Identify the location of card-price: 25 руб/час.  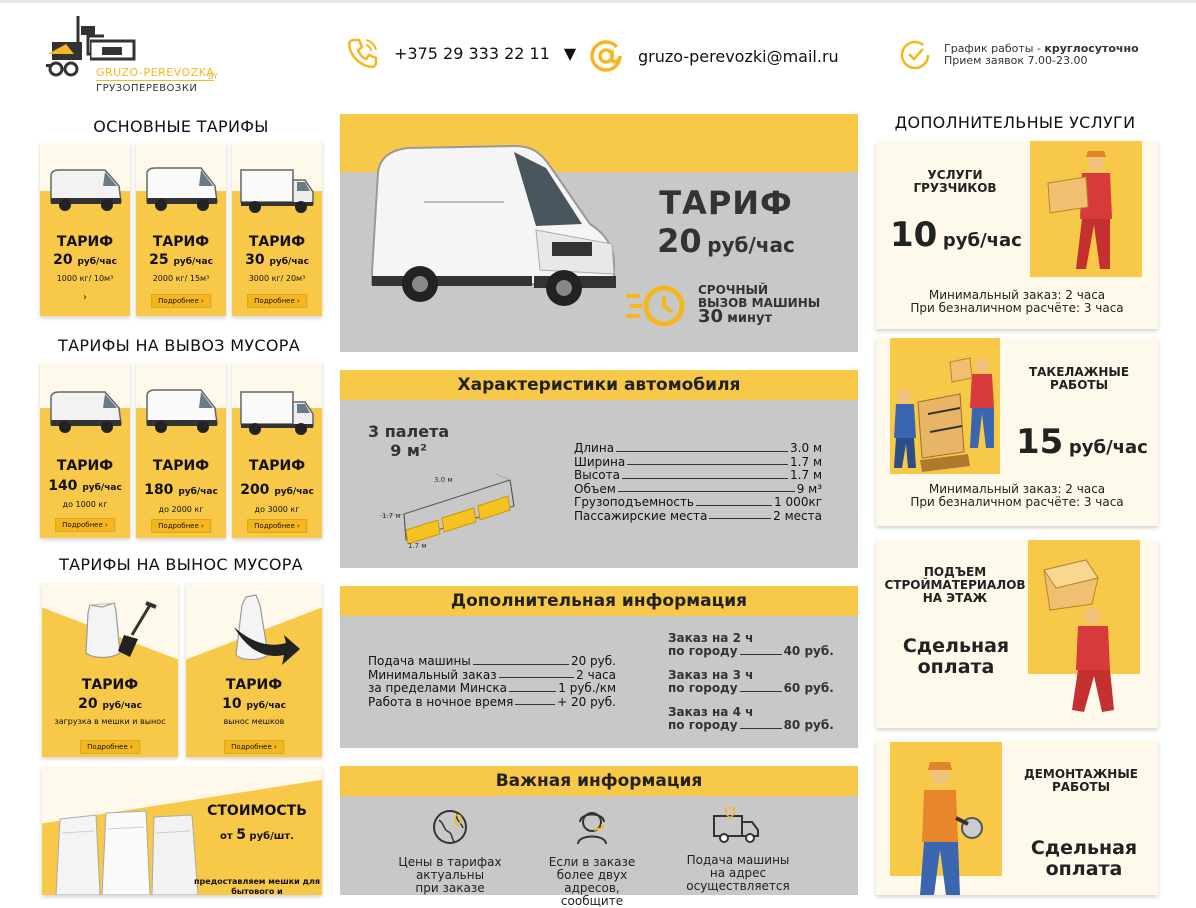
(181, 260).